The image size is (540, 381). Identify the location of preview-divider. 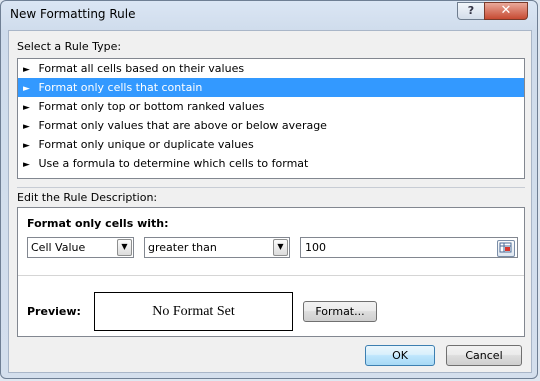
(271, 275).